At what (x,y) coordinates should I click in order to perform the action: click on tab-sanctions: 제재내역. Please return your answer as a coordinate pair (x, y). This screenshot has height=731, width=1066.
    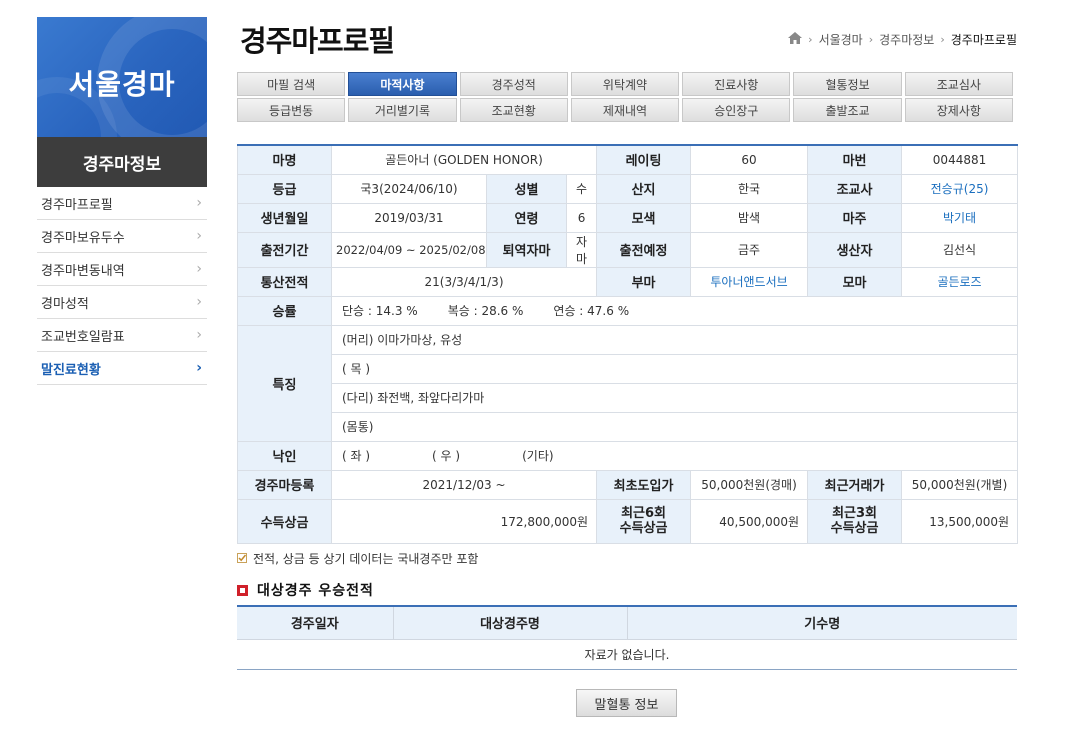
    Looking at the image, I should click on (625, 110).